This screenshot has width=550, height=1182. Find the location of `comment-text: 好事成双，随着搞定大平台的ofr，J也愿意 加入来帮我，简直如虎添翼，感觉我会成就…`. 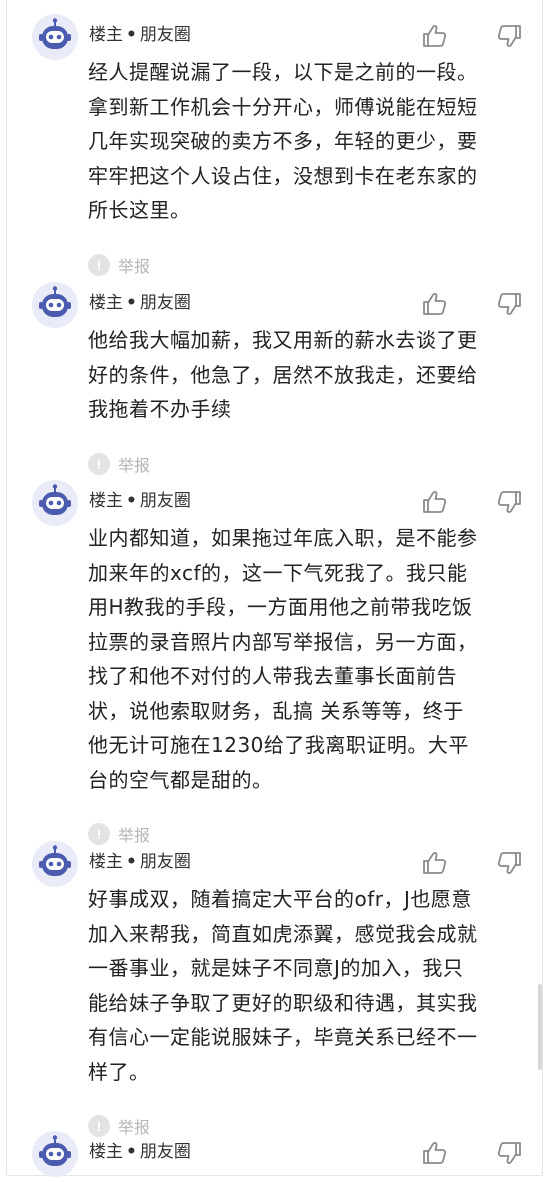

comment-text: 好事成双，随着搞定大平台的ofr，J也愿意 加入来帮我，简直如虎添翼，感觉我会成就… is located at coordinates (308, 985).